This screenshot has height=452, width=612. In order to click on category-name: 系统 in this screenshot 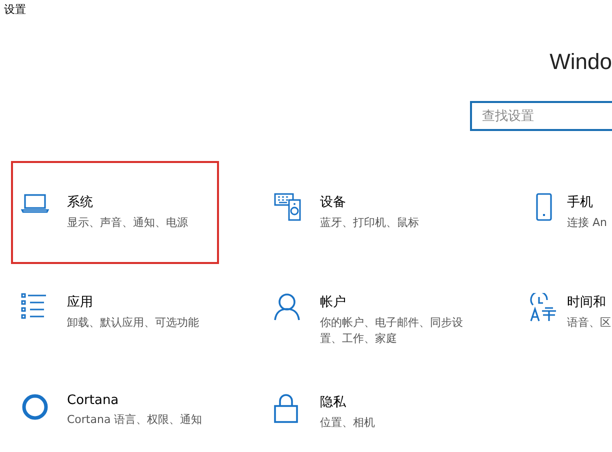, I will do `click(80, 202)`.